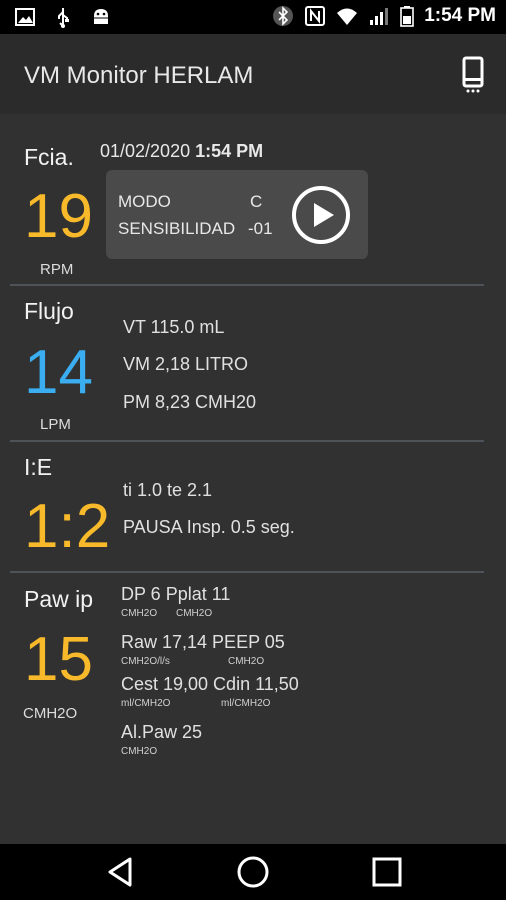 The width and height of the screenshot is (506, 900). I want to click on mode-label: MODO, so click(144, 201).